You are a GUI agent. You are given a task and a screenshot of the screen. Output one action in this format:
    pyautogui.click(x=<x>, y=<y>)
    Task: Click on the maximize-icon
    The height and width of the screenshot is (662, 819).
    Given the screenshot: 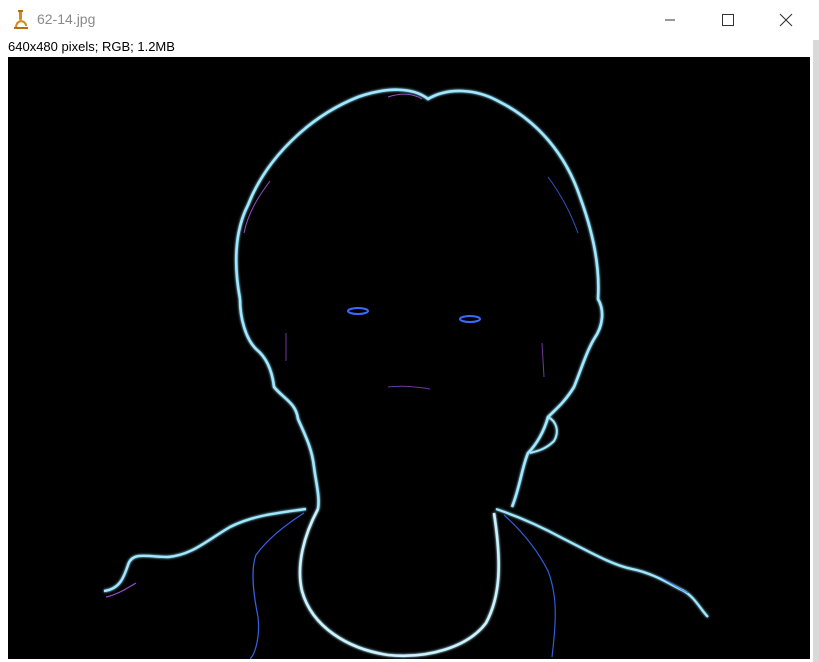 What is the action you would take?
    pyautogui.click(x=728, y=20)
    